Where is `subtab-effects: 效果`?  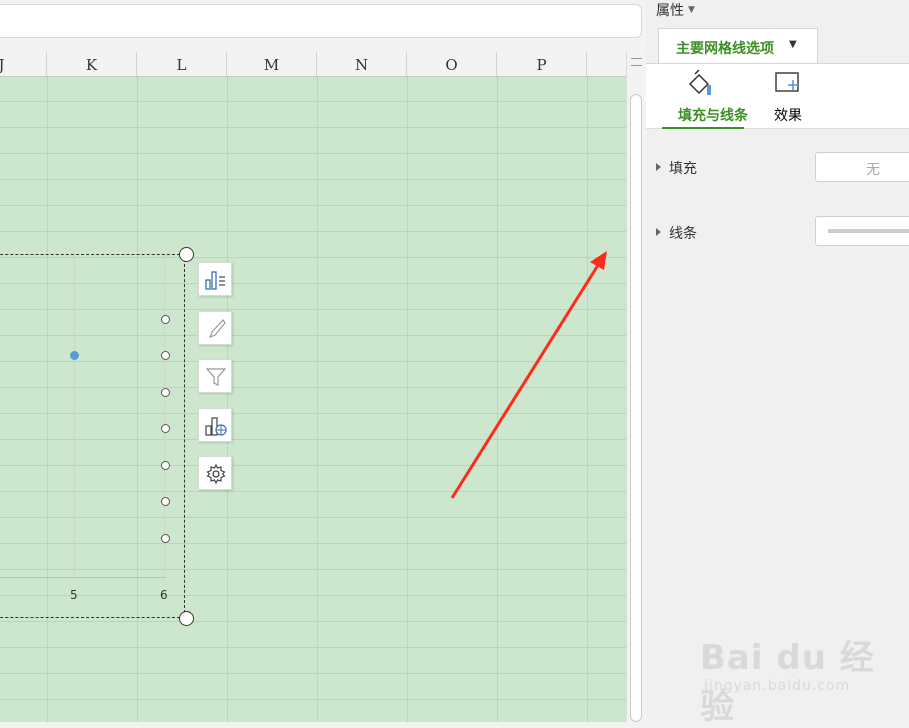
subtab-effects: 效果 is located at coordinates (788, 96).